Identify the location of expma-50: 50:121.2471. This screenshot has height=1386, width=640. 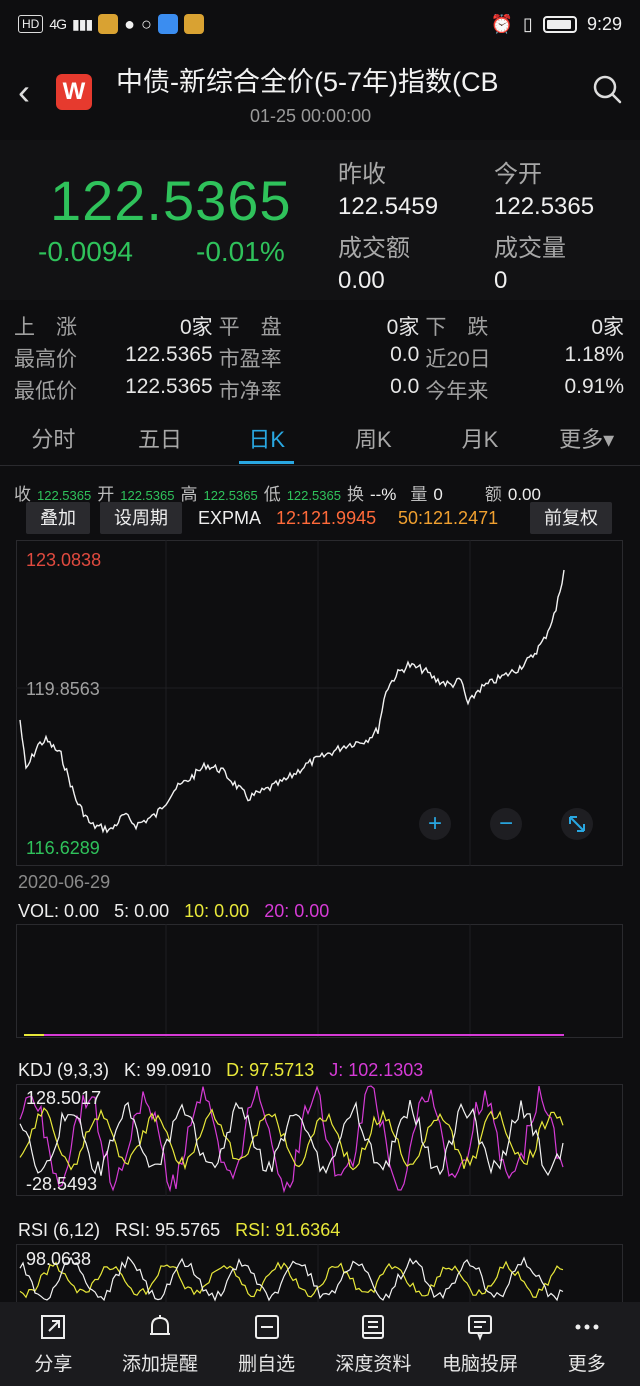
(448, 518).